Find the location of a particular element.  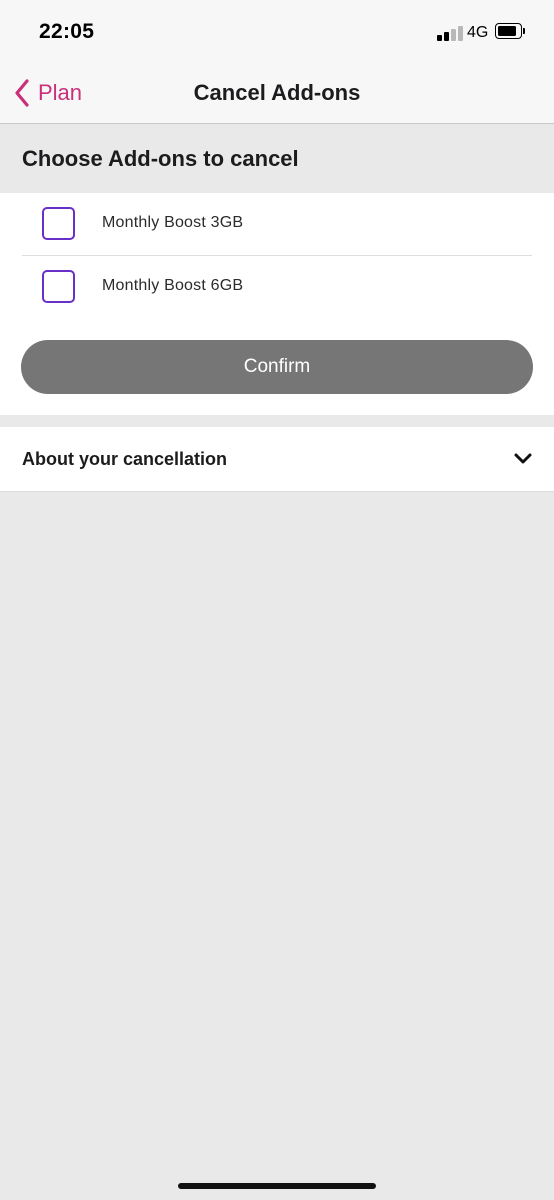

section-title: Choose Add-ons to cancel is located at coordinates (160, 158).